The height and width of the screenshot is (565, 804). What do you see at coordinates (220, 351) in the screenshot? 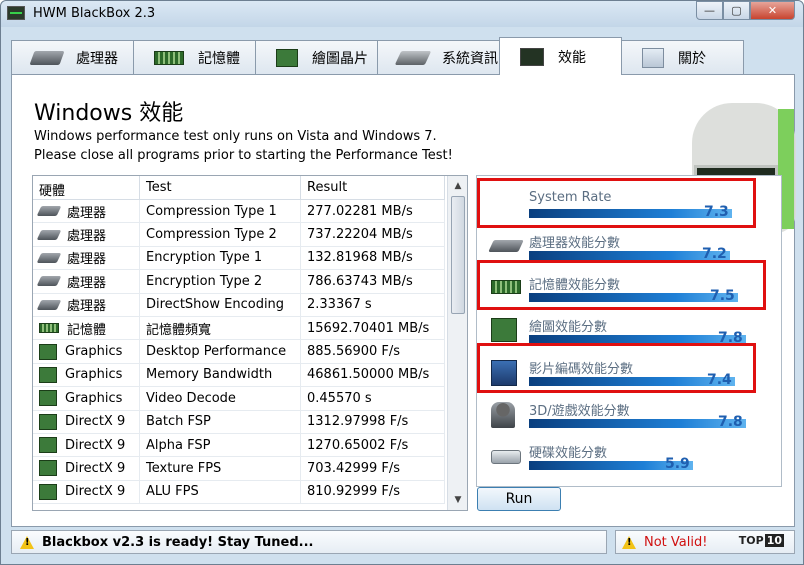
I see `cell-test: Desktop Performance` at bounding box center [220, 351].